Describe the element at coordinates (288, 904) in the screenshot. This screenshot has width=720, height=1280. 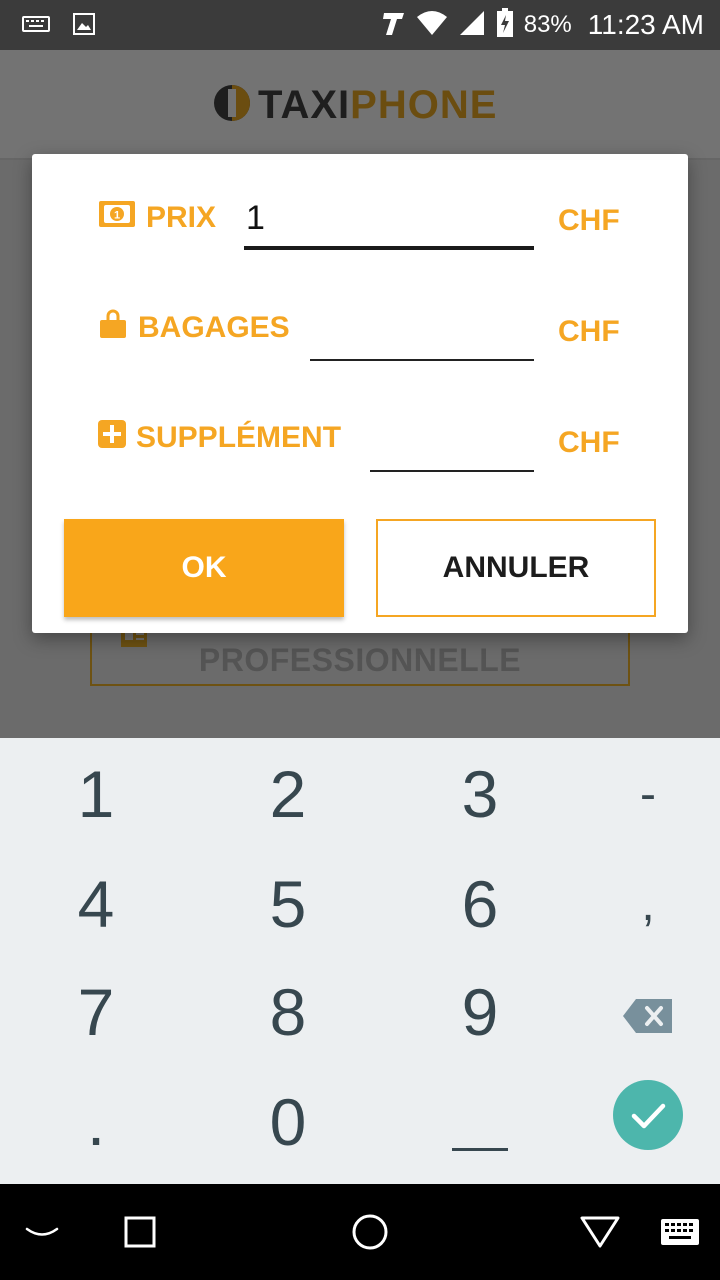
I see `key-5: 5` at that location.